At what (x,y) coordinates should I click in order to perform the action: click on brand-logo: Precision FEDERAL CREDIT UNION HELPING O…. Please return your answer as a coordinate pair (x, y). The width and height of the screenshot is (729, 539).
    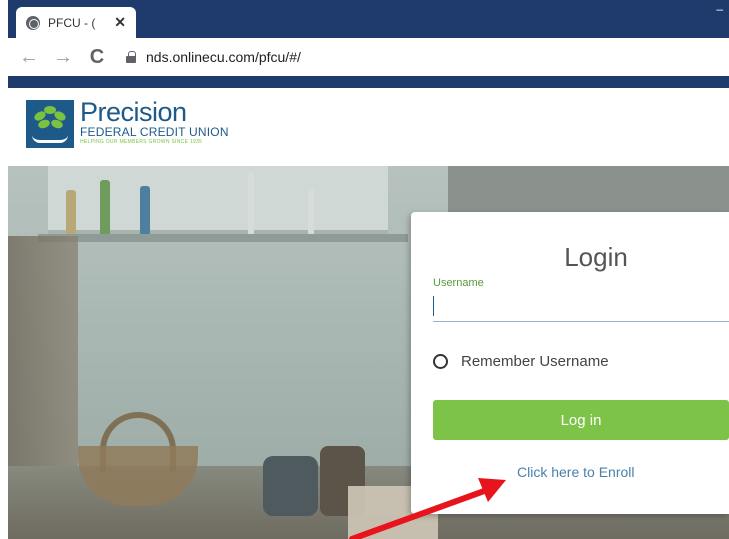
    Looking at the image, I should click on (127, 122).